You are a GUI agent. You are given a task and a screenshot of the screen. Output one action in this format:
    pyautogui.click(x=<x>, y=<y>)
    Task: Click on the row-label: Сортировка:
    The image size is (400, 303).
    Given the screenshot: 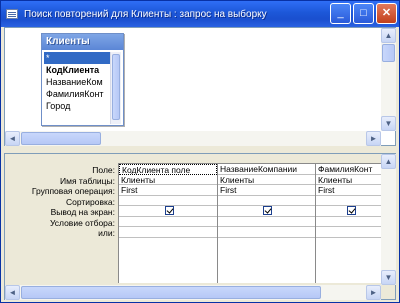 What is the action you would take?
    pyautogui.click(x=90, y=201)
    